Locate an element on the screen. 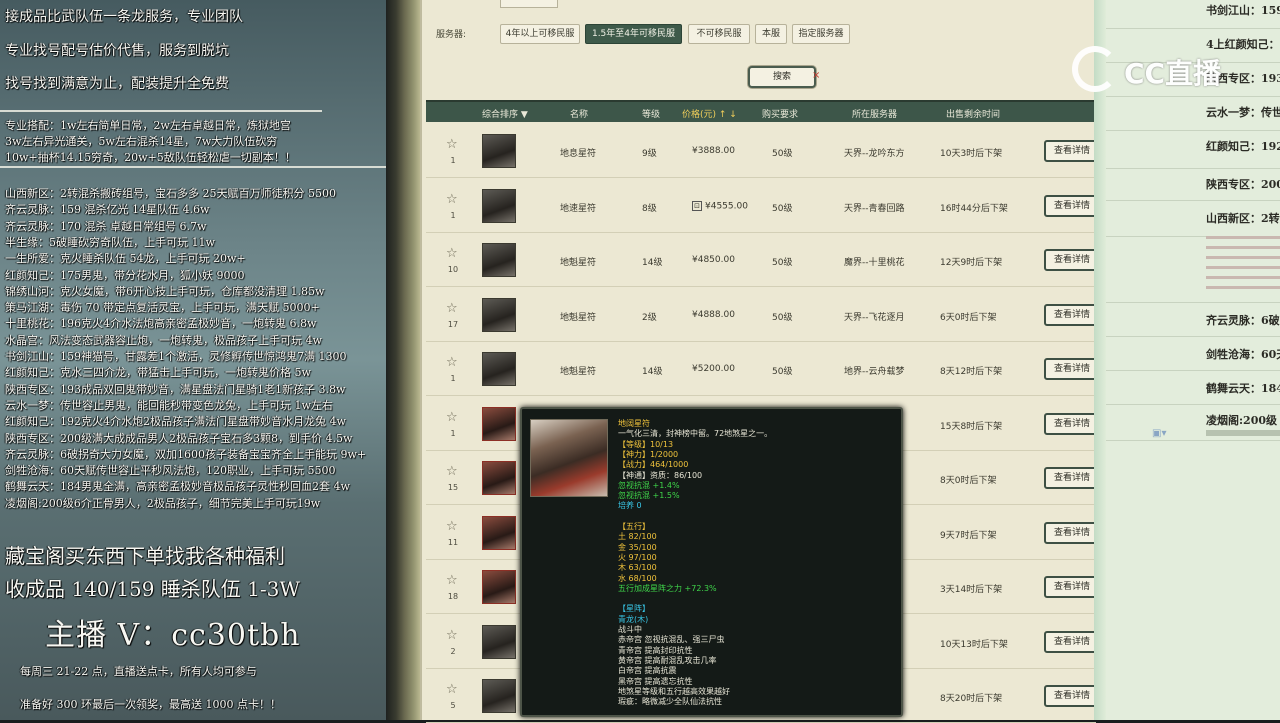 Image resolution: width=1280 pixels, height=723 pixels. footer-line: 每周三 21-22 点，直播送点卡，所有人均可参与 is located at coordinates (138, 671).